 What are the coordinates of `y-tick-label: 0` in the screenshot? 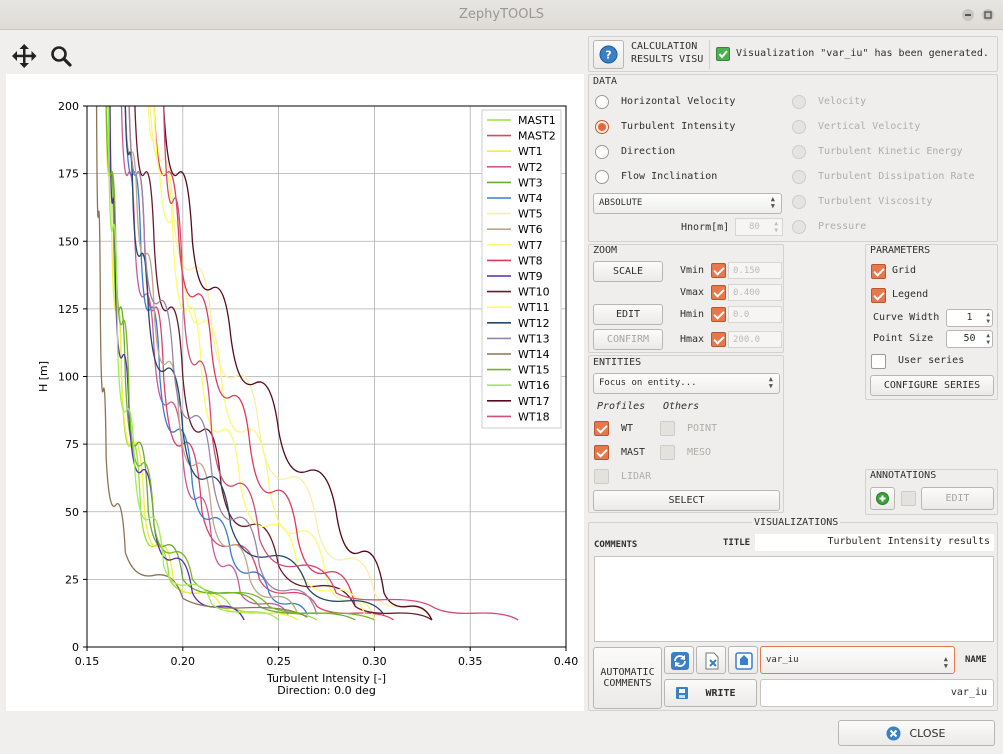 It's located at (75, 647).